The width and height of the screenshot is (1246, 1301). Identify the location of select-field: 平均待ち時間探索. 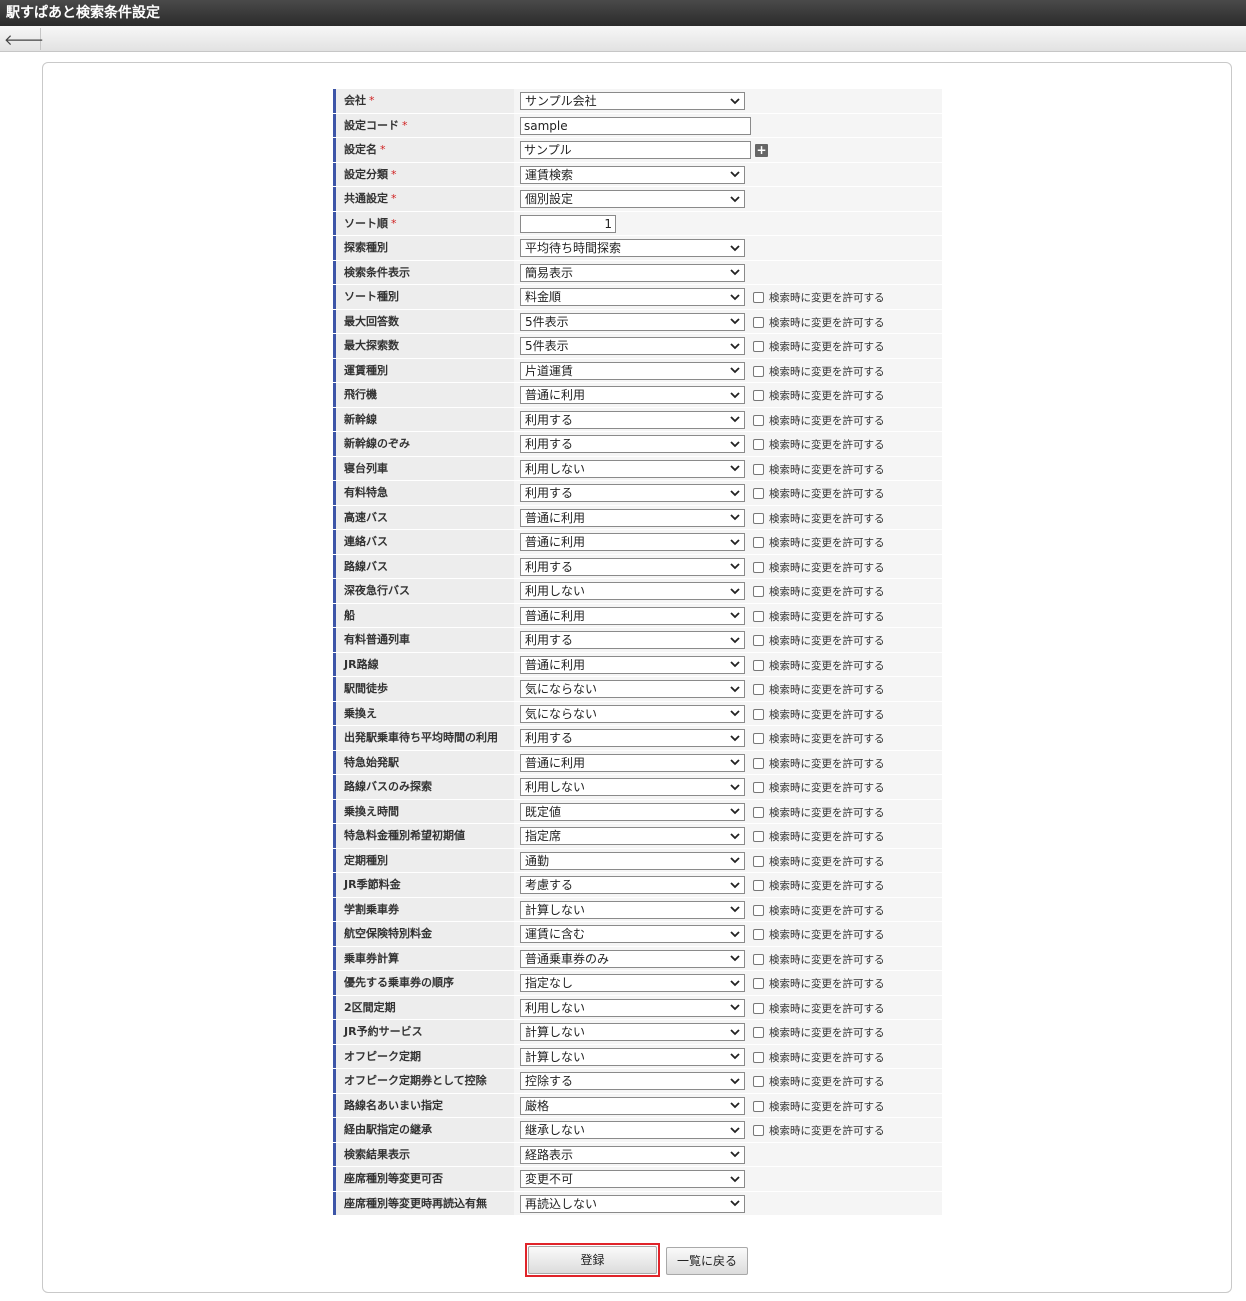
(632, 248).